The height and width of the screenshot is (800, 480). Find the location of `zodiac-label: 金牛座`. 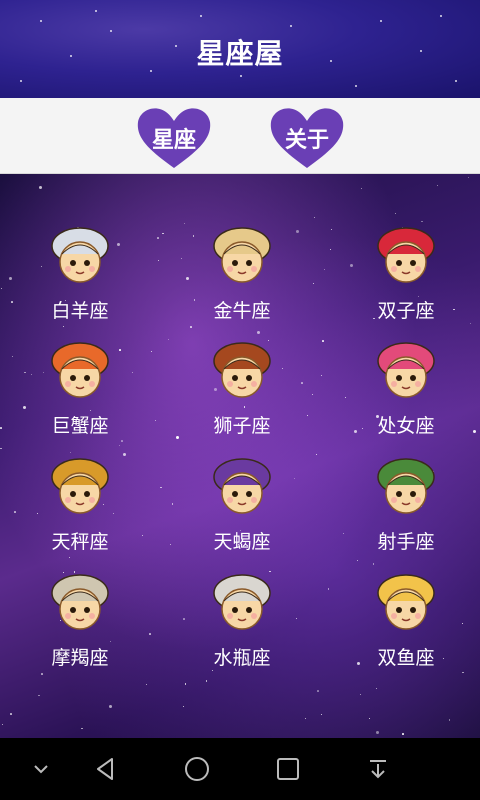

zodiac-label: 金牛座 is located at coordinates (242, 311).